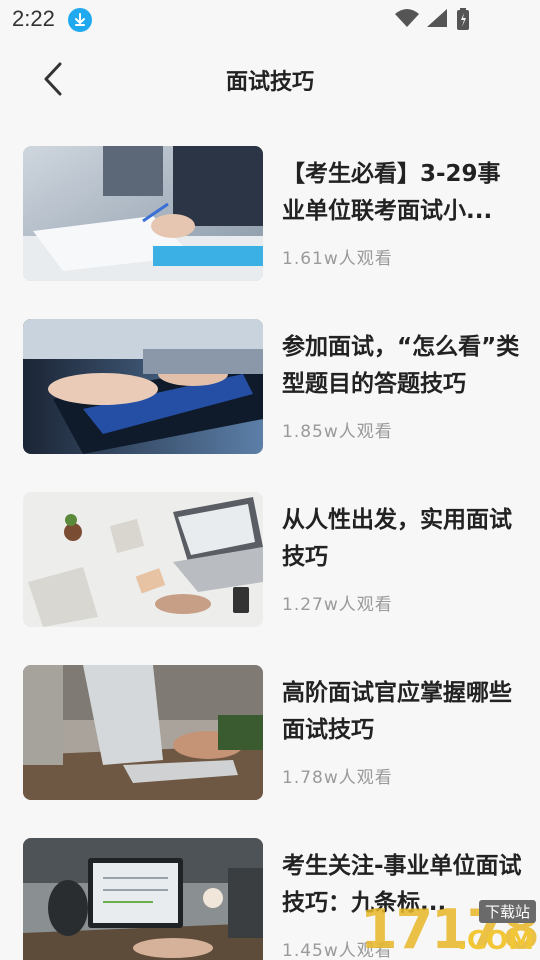 The width and height of the screenshot is (540, 960). Describe the element at coordinates (397, 711) in the screenshot. I see `article-title: 高阶面试官应掌握哪些面试技巧` at that location.